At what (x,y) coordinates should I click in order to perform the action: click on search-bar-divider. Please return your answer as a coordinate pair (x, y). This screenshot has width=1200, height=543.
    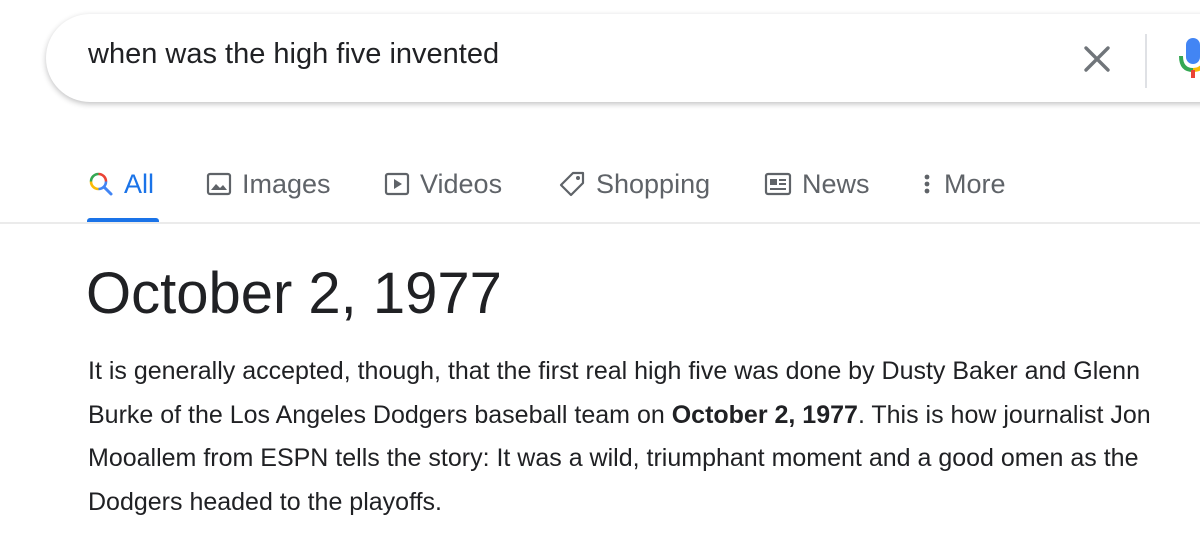
    Looking at the image, I should click on (1146, 61).